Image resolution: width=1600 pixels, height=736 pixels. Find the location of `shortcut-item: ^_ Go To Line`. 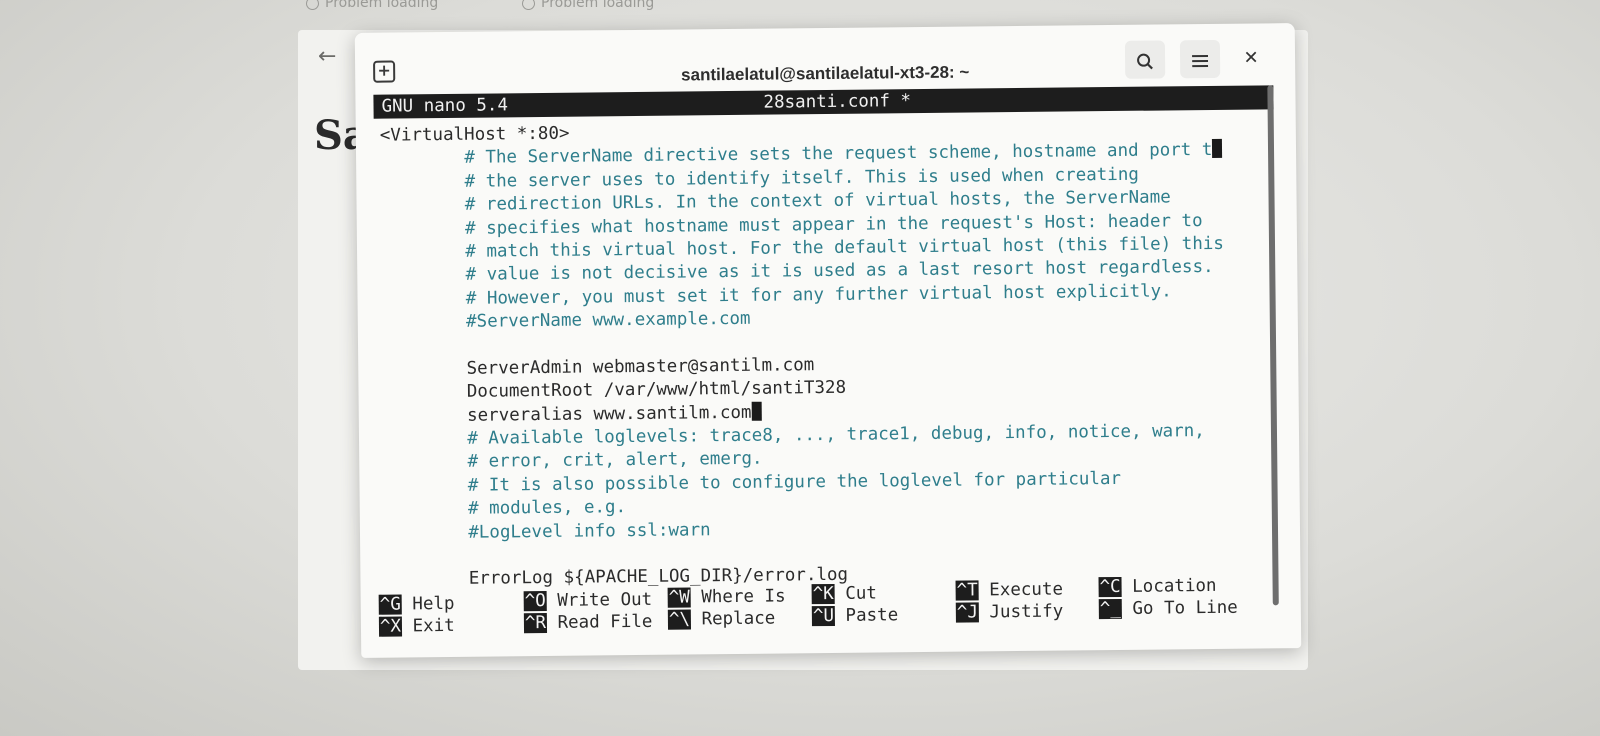

shortcut-item: ^_ Go To Line is located at coordinates (1168, 608).